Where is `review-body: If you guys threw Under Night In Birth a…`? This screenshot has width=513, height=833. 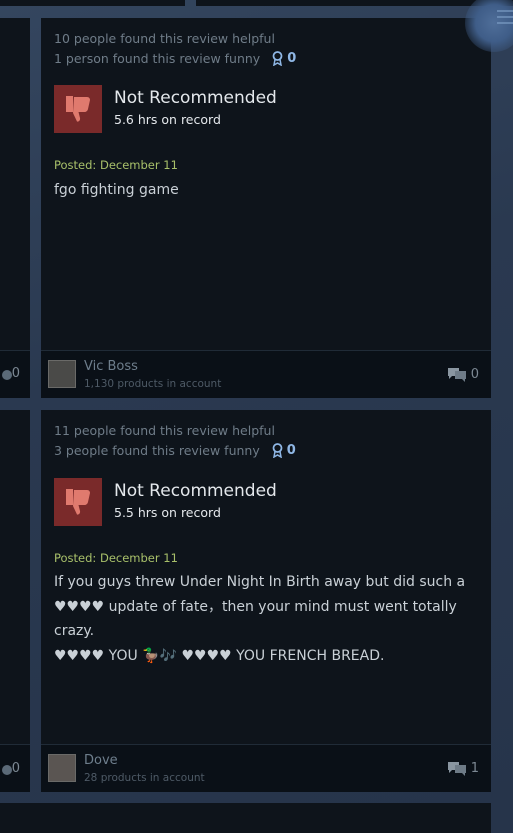 review-body: If you guys threw Under Night In Birth a… is located at coordinates (266, 619).